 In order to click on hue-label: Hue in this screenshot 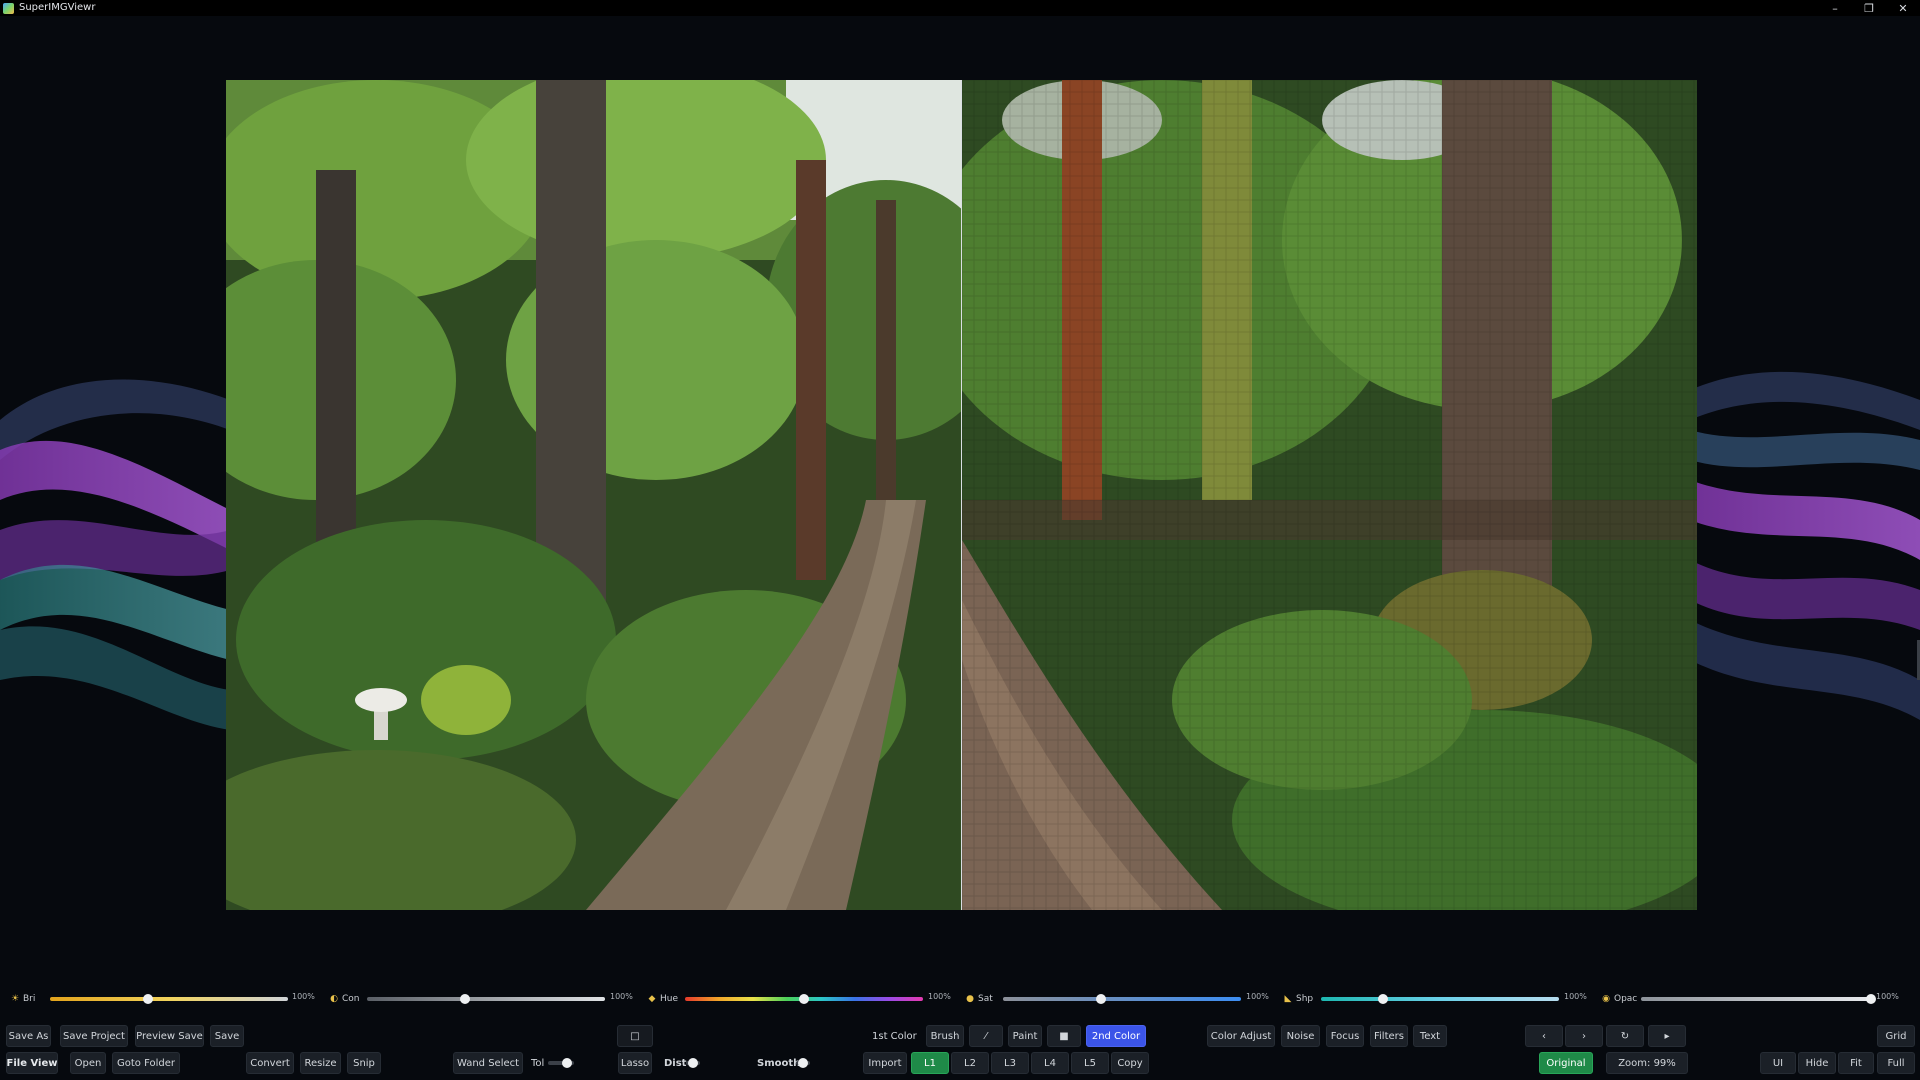, I will do `click(669, 999)`.